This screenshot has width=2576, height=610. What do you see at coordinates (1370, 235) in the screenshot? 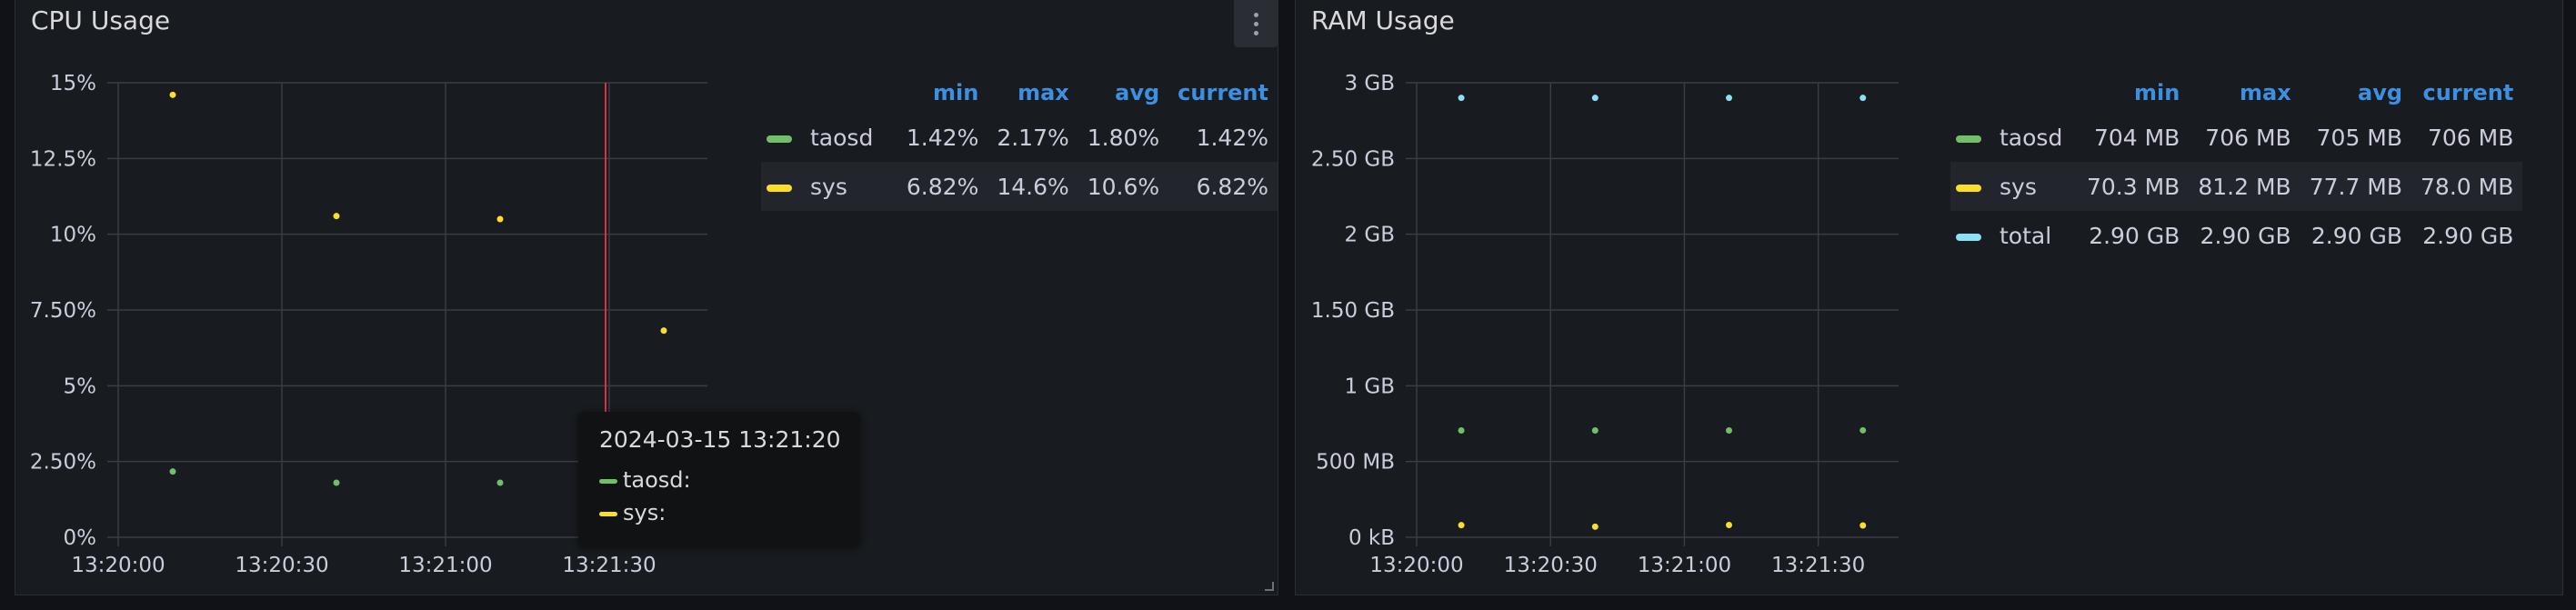
I see `y-tick-label: 2 GB` at bounding box center [1370, 235].